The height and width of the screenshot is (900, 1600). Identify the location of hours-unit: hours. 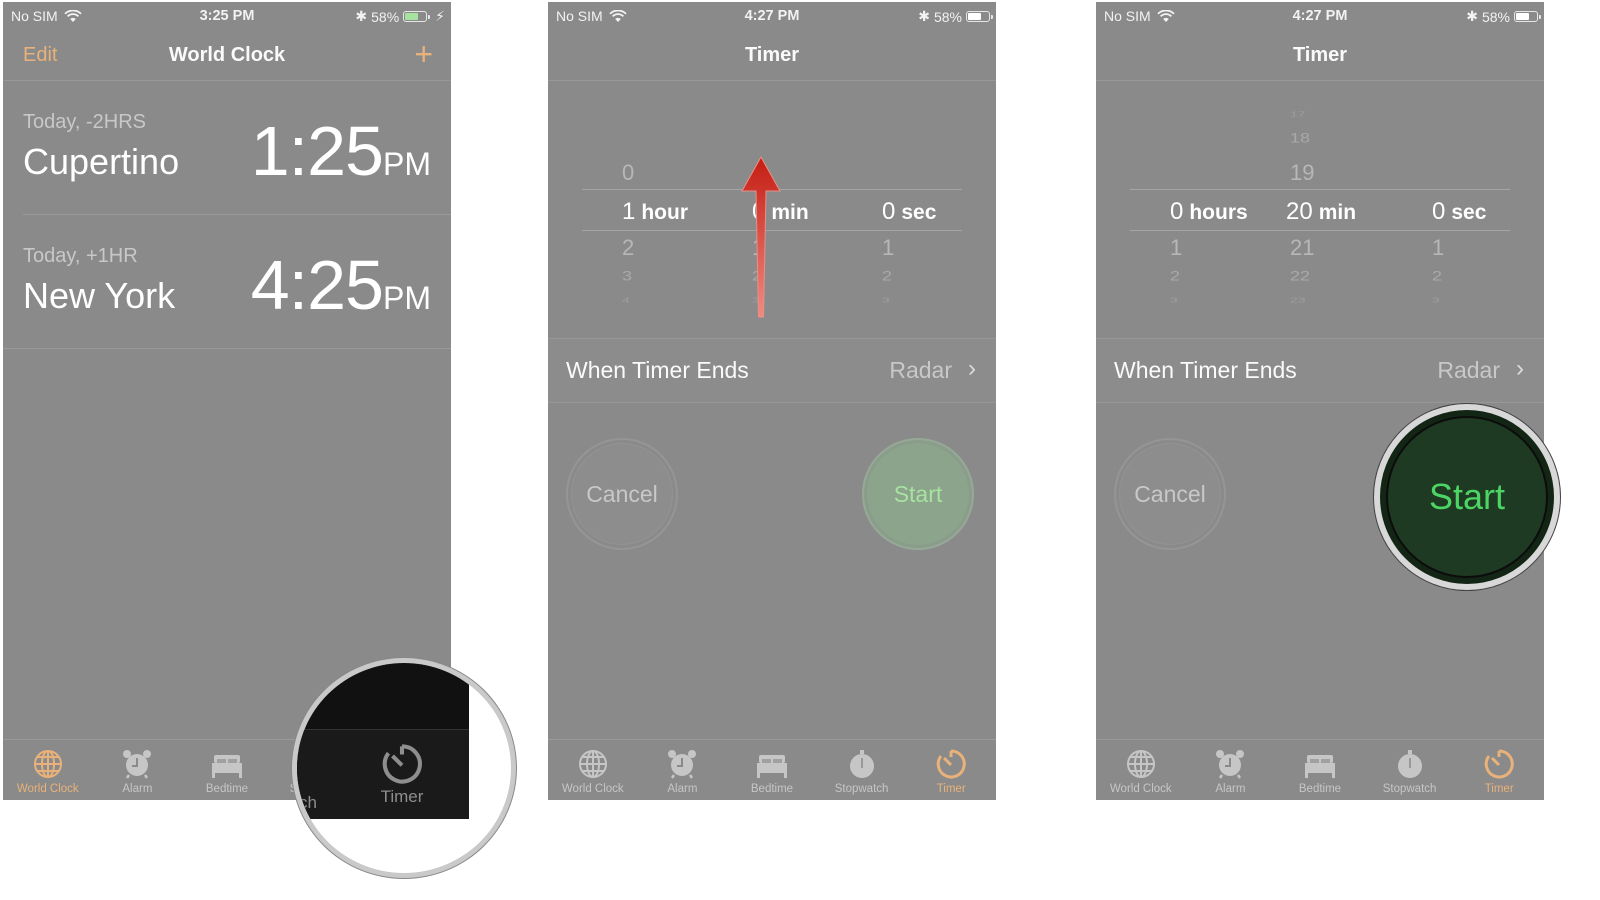
(1218, 212).